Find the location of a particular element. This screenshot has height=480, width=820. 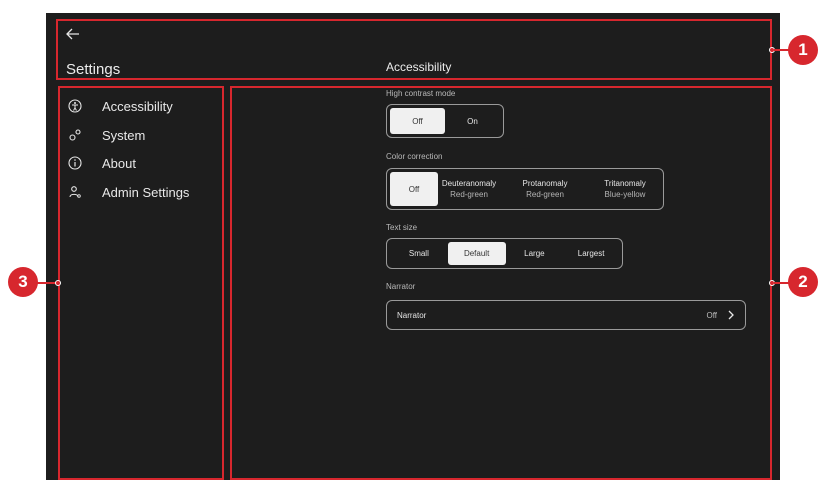

callout-badge-3: 3 is located at coordinates (23, 282).